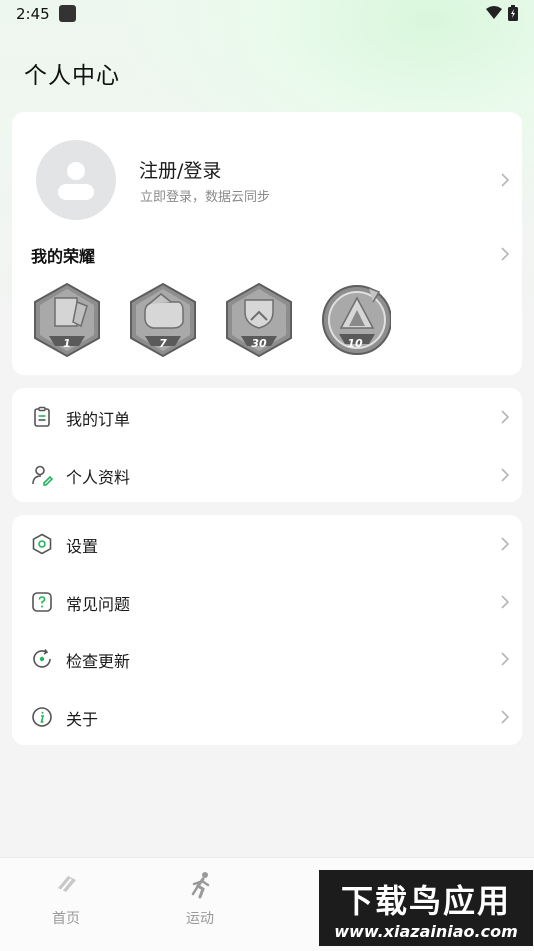  I want to click on badge-7-day: 7, so click(163, 320).